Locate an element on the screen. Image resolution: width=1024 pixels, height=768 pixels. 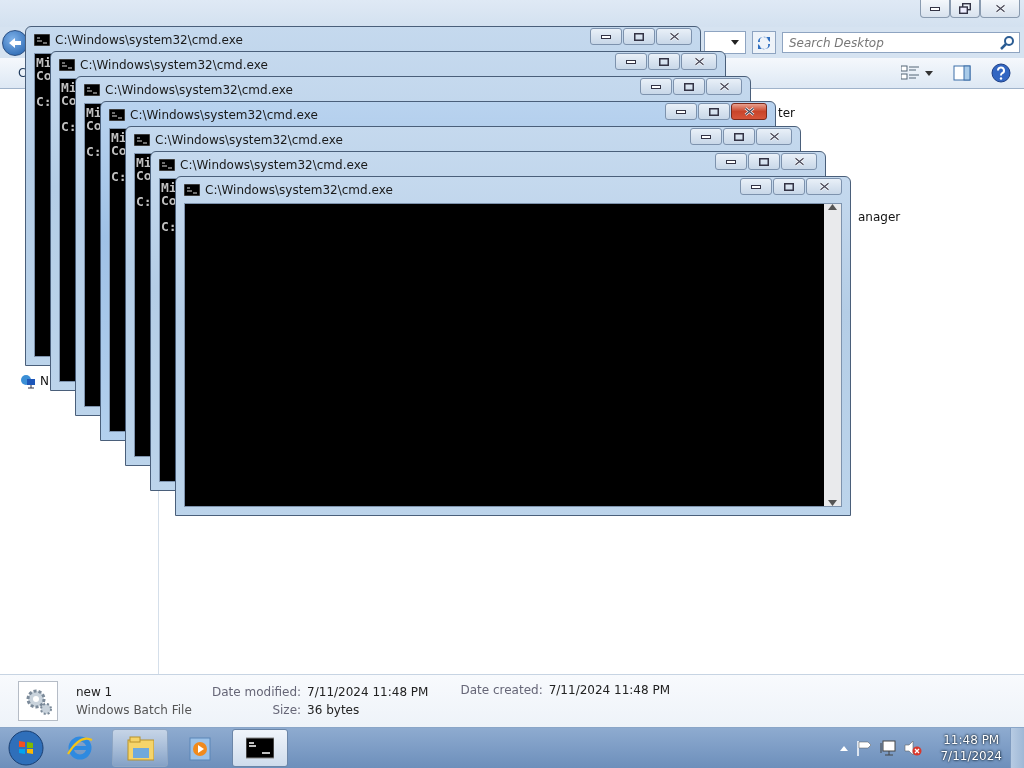
refresh-icon is located at coordinates (764, 42).